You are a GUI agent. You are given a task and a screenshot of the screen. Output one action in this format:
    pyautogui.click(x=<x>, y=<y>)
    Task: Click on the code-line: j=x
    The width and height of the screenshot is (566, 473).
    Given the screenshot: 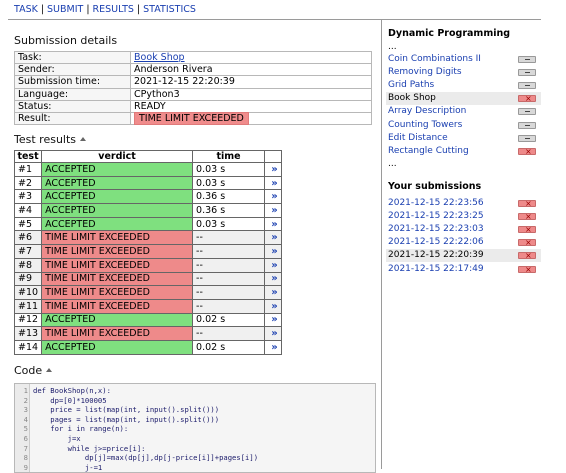 What is the action you would take?
    pyautogui.click(x=57, y=438)
    